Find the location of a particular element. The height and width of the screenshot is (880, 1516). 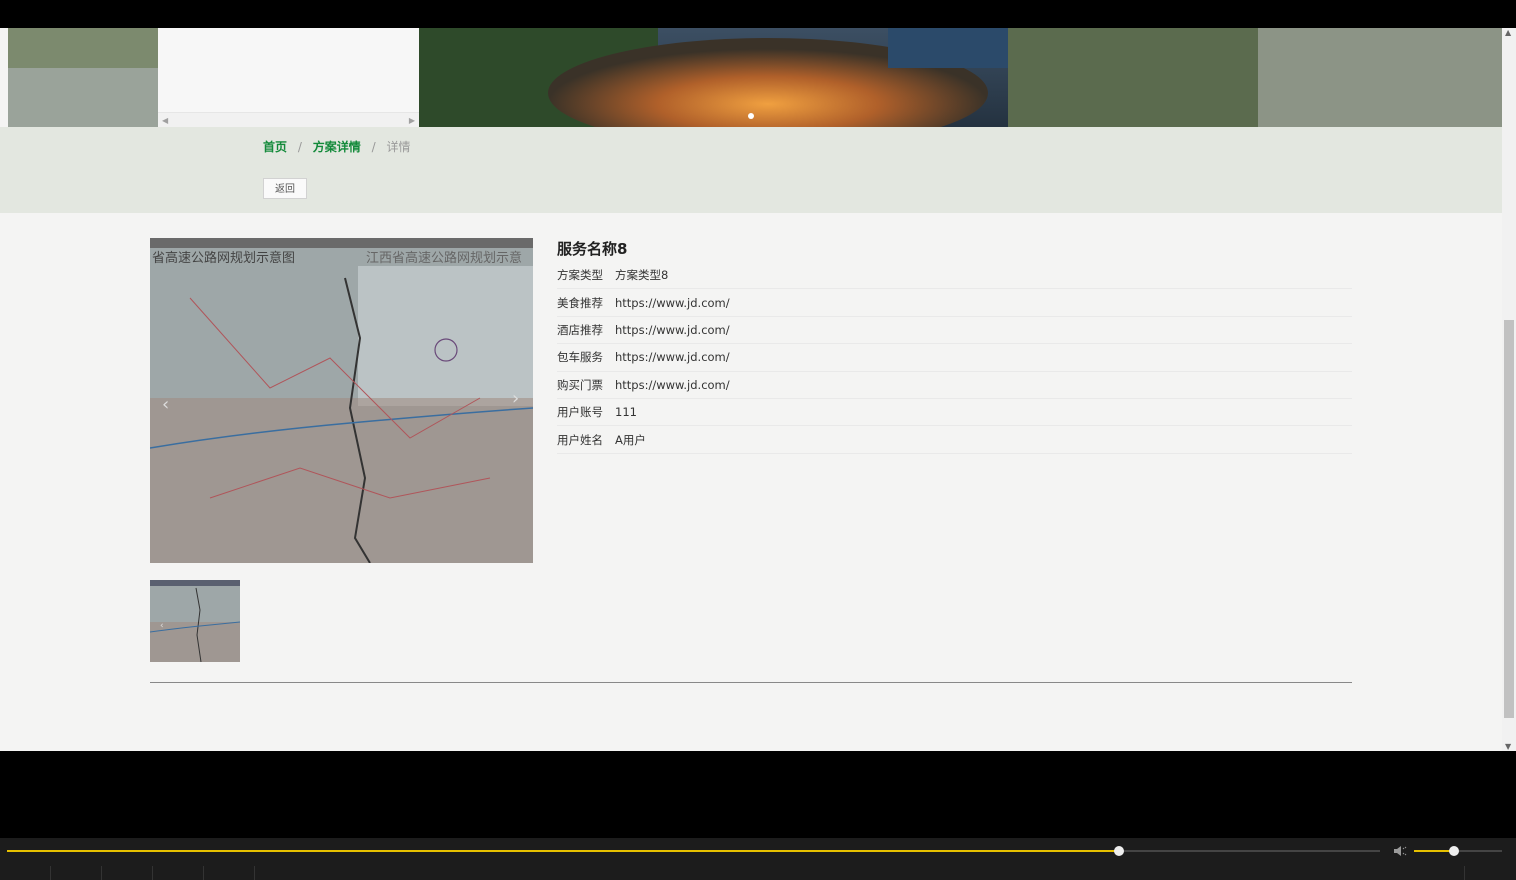

volume-fill is located at coordinates (1434, 851).